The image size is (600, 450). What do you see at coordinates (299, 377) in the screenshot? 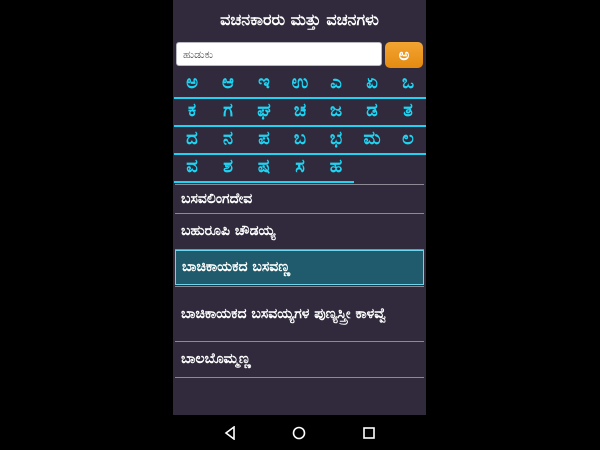
I see `list-divider` at bounding box center [299, 377].